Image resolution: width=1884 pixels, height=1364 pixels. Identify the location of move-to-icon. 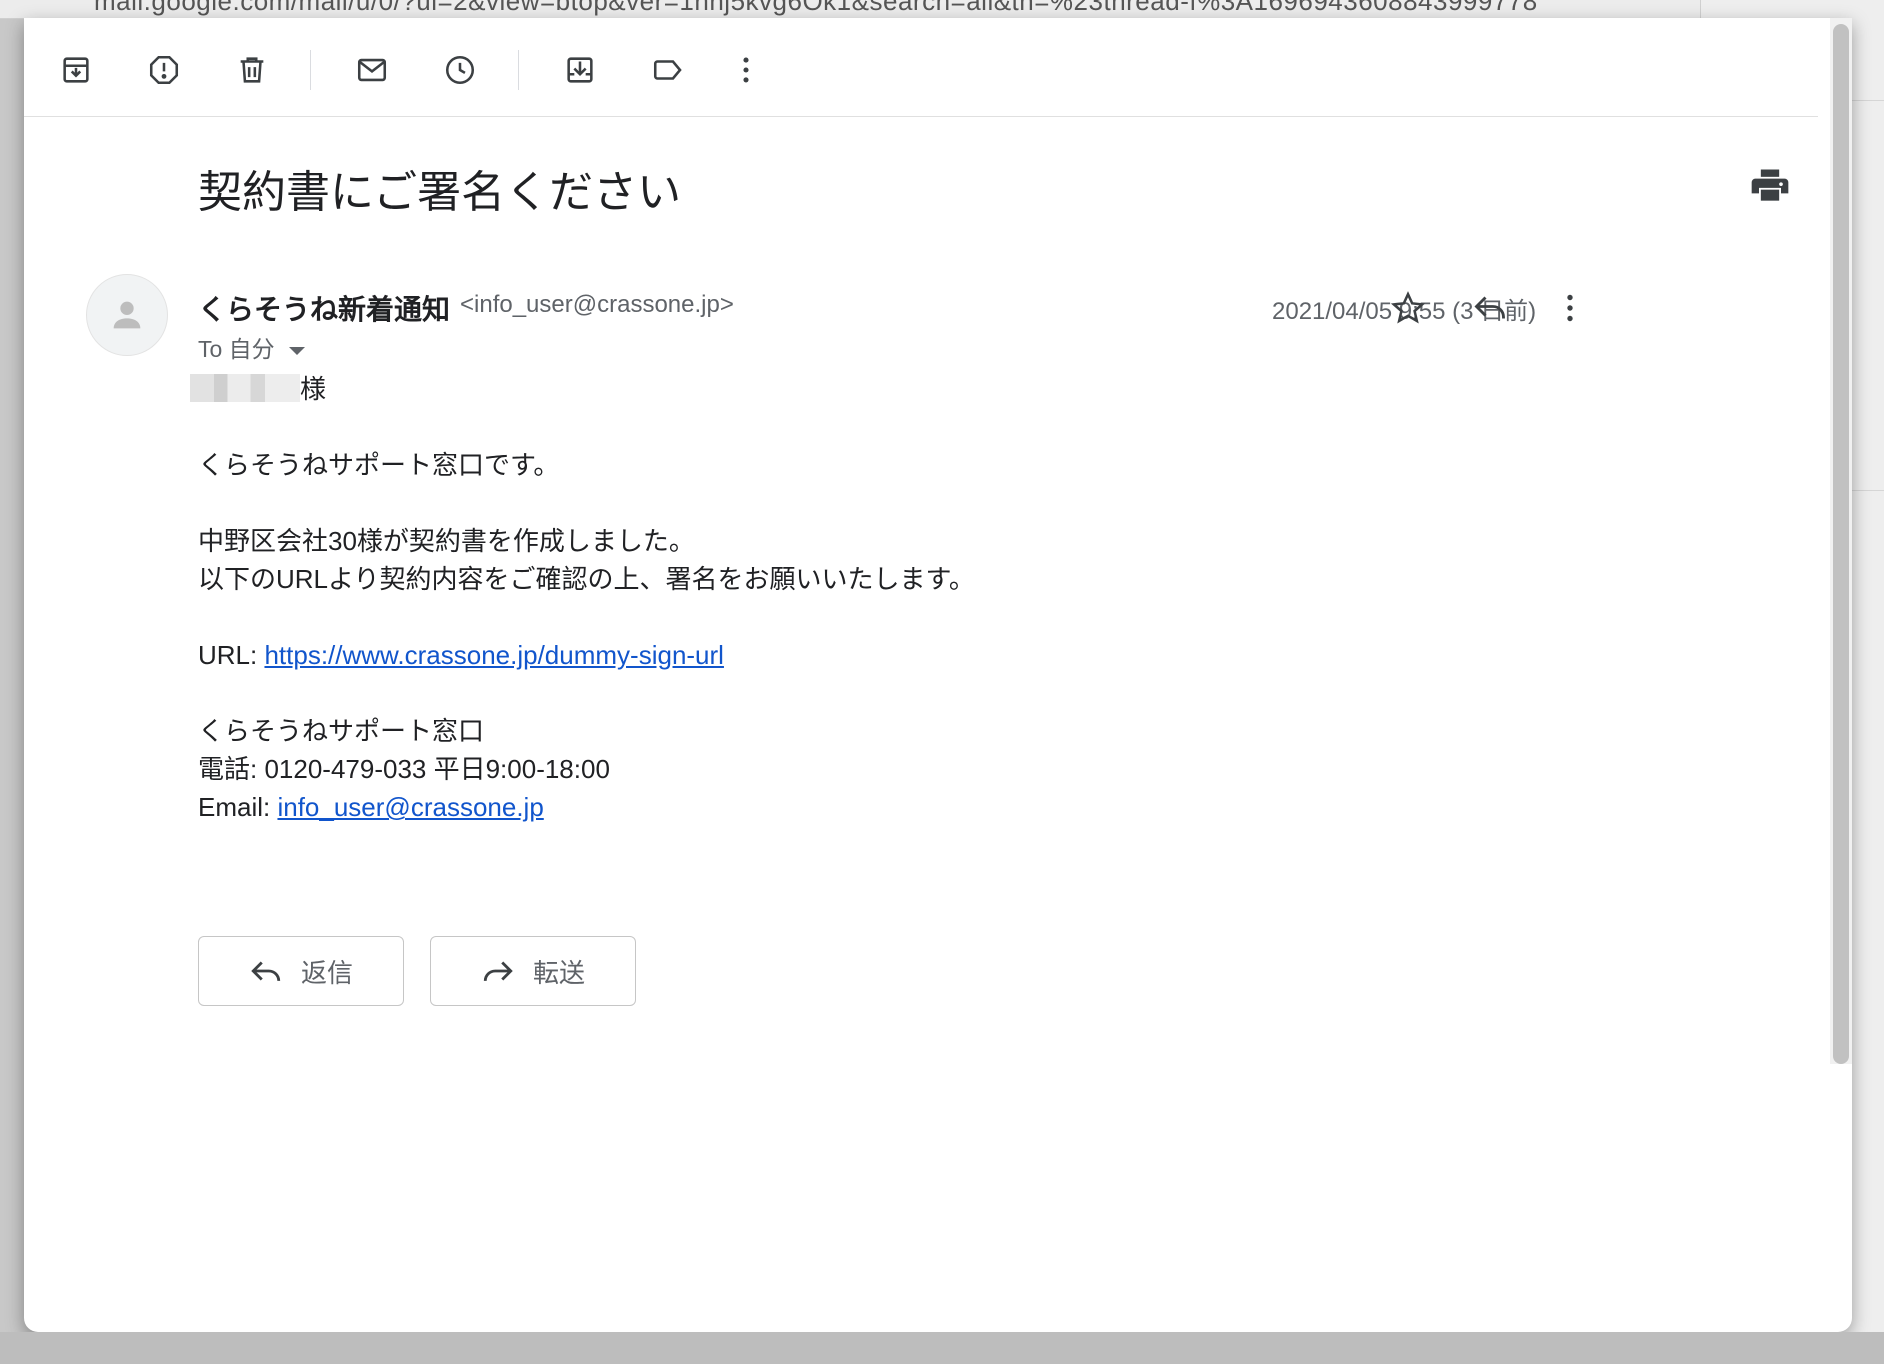
(580, 70).